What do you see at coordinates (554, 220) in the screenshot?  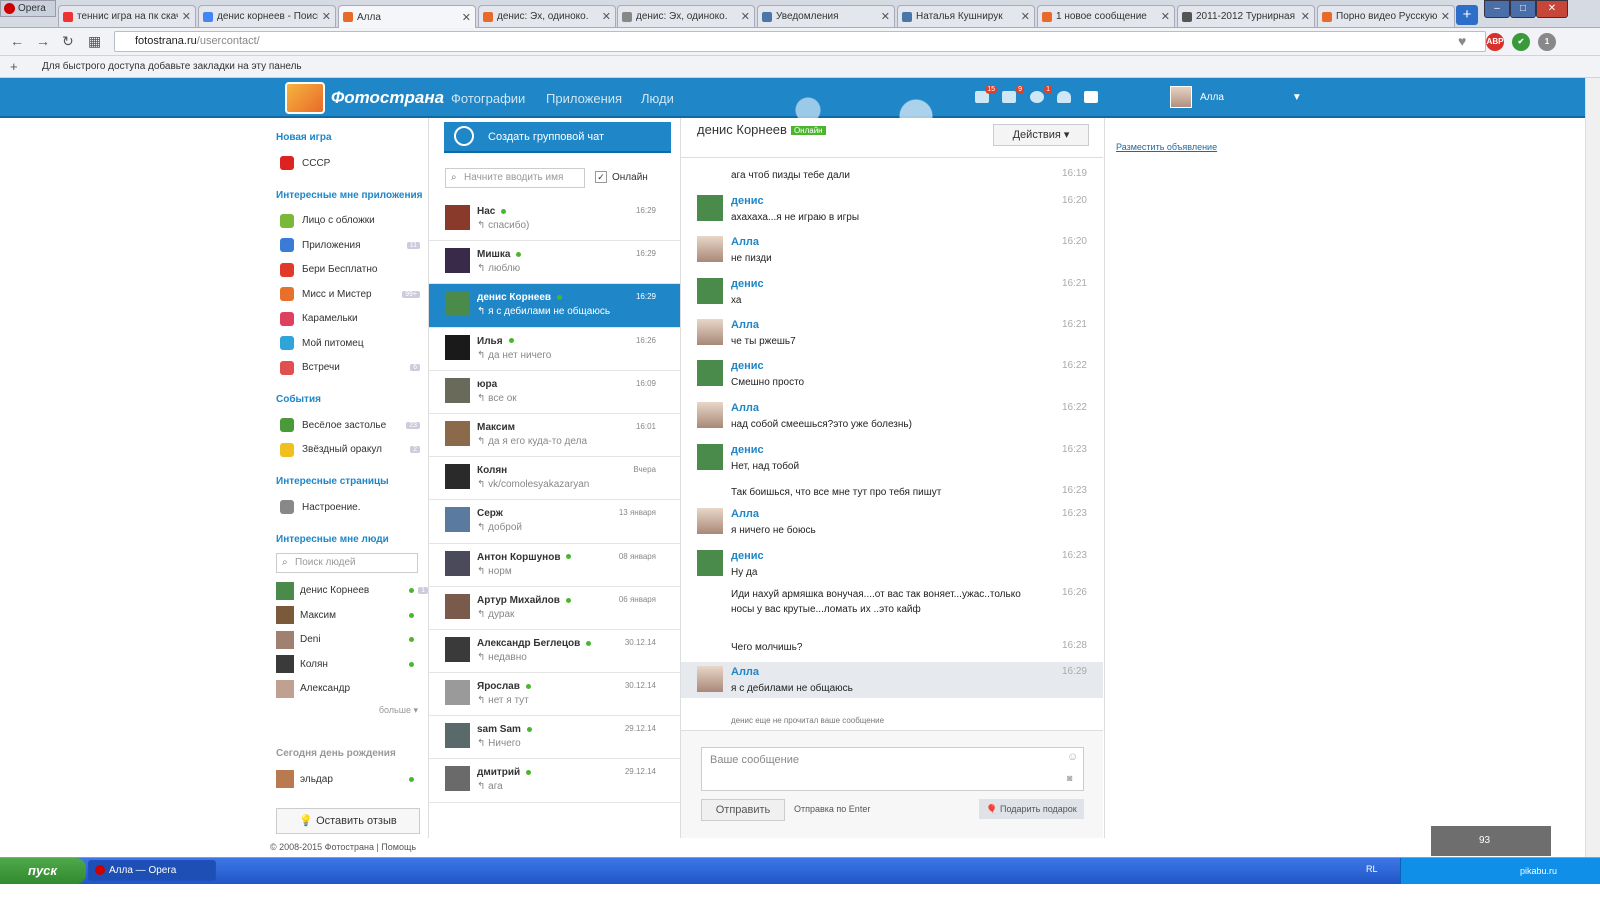 I see `conversation-item: Нас 16:29 ↰ спасибо)` at bounding box center [554, 220].